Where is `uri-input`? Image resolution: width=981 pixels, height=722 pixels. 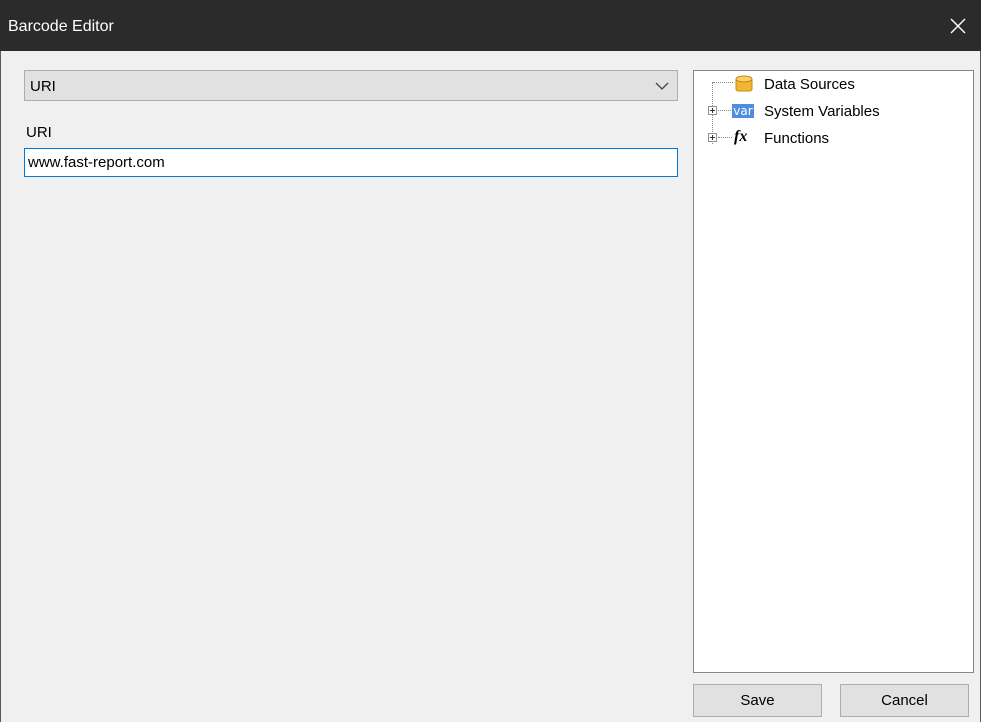 uri-input is located at coordinates (351, 162).